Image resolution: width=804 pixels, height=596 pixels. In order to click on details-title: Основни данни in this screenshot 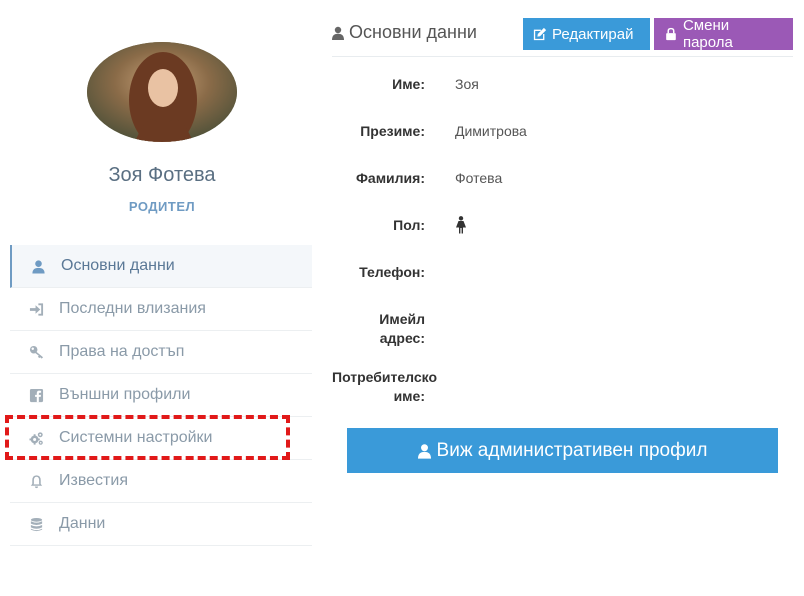, I will do `click(404, 32)`.